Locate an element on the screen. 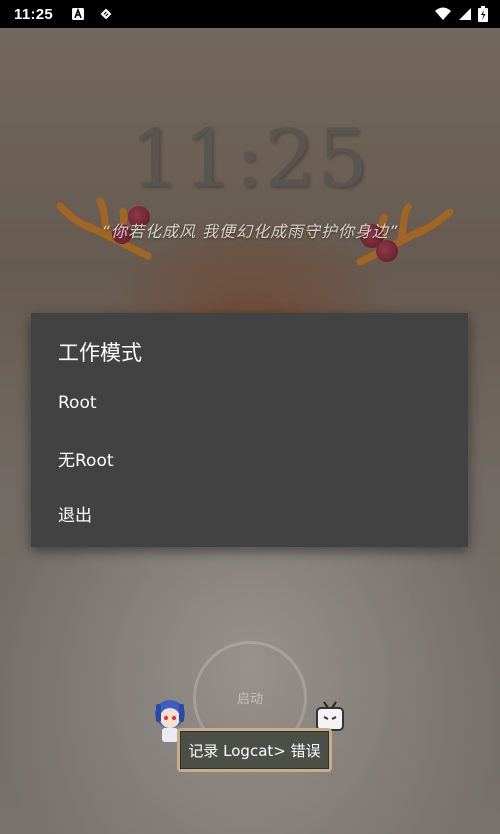 The image size is (500, 834). signal-icon is located at coordinates (465, 14).